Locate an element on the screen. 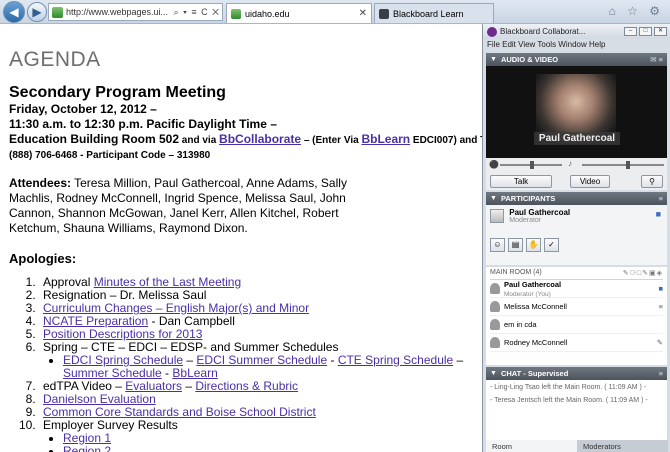  back-arrow-icon: ◀ is located at coordinates (14, 12).